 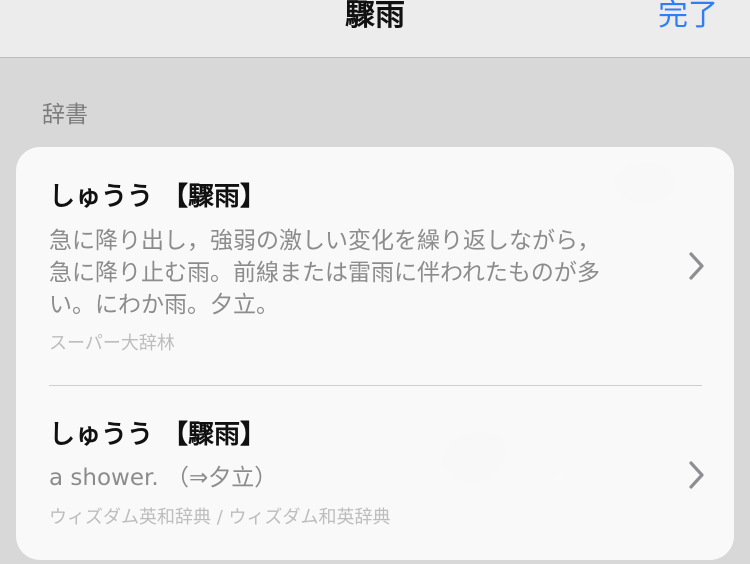 I want to click on definition-line: い。にわか雨。夕立。, so click(x=164, y=305).